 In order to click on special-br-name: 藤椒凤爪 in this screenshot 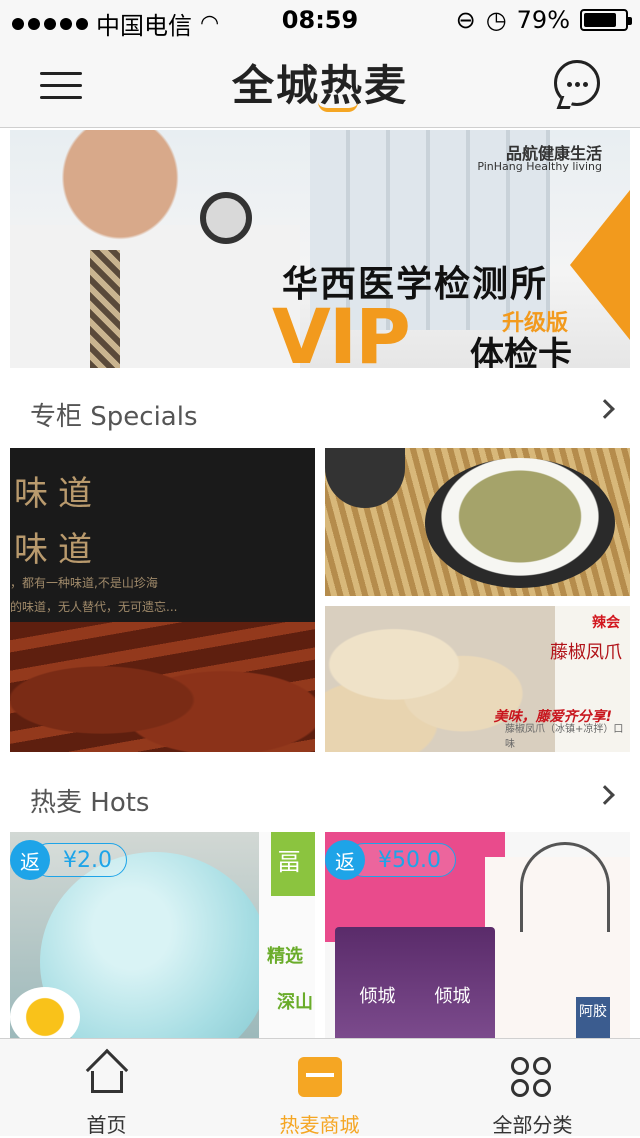, I will do `click(586, 652)`.